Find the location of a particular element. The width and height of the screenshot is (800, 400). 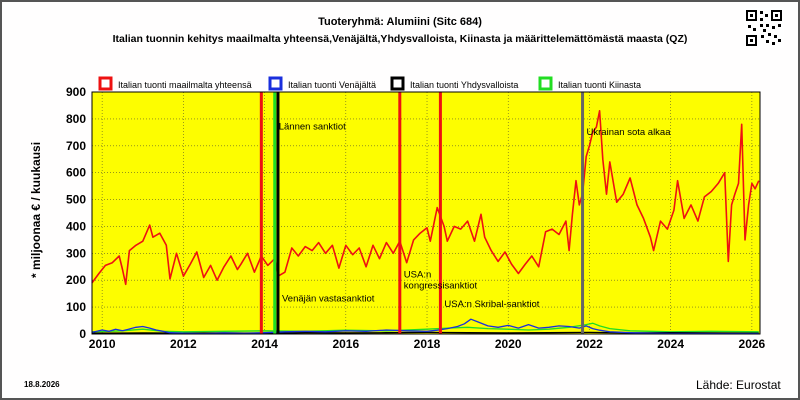

x-tick-label: 2018 is located at coordinates (427, 344).